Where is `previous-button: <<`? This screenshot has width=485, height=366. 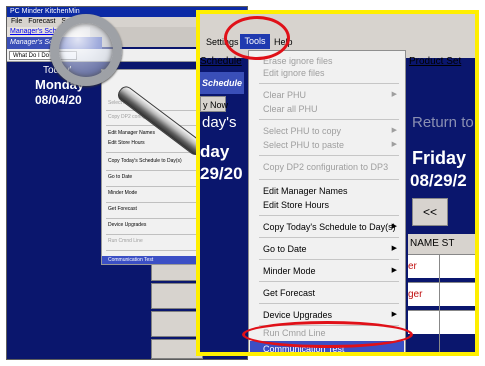 previous-button: << is located at coordinates (430, 212).